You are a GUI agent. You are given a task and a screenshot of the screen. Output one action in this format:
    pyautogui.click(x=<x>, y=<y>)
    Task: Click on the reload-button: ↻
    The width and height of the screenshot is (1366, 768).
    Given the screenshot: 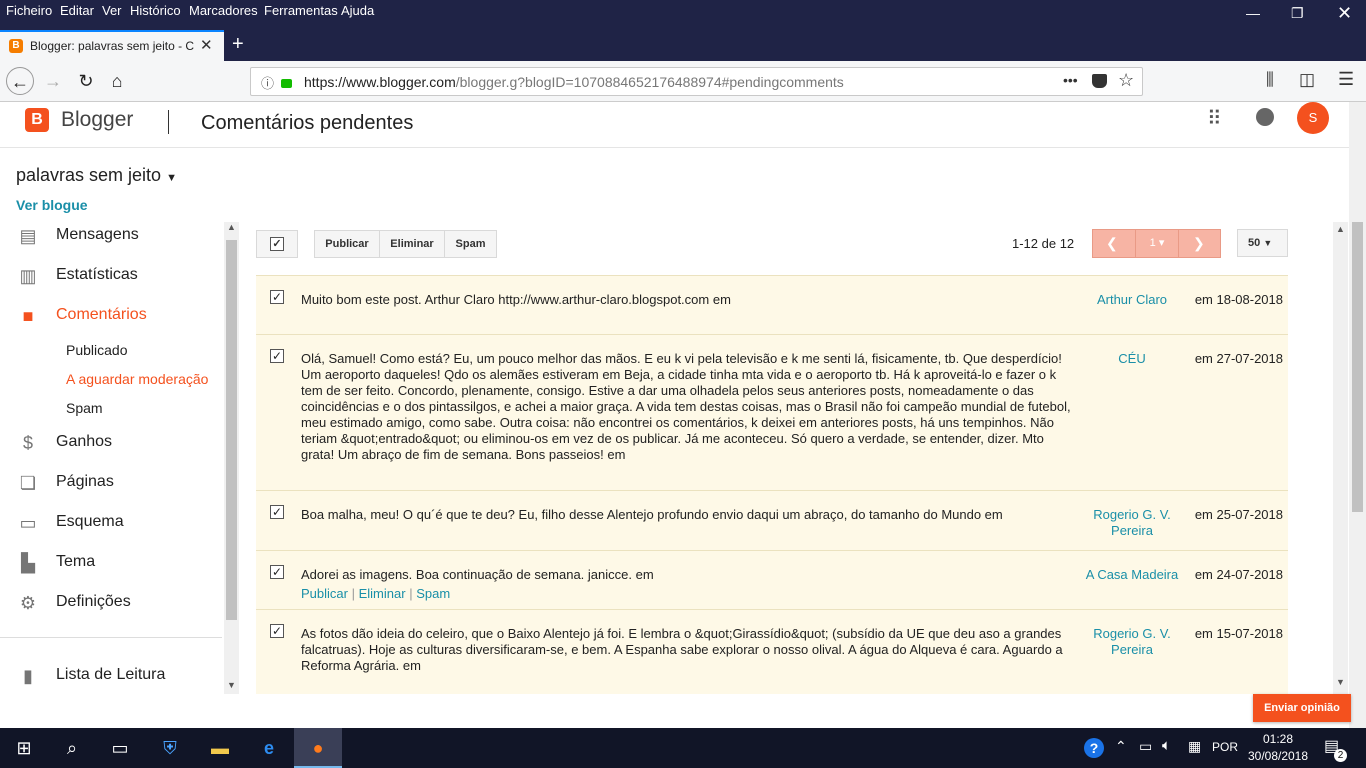 What is the action you would take?
    pyautogui.click(x=86, y=81)
    